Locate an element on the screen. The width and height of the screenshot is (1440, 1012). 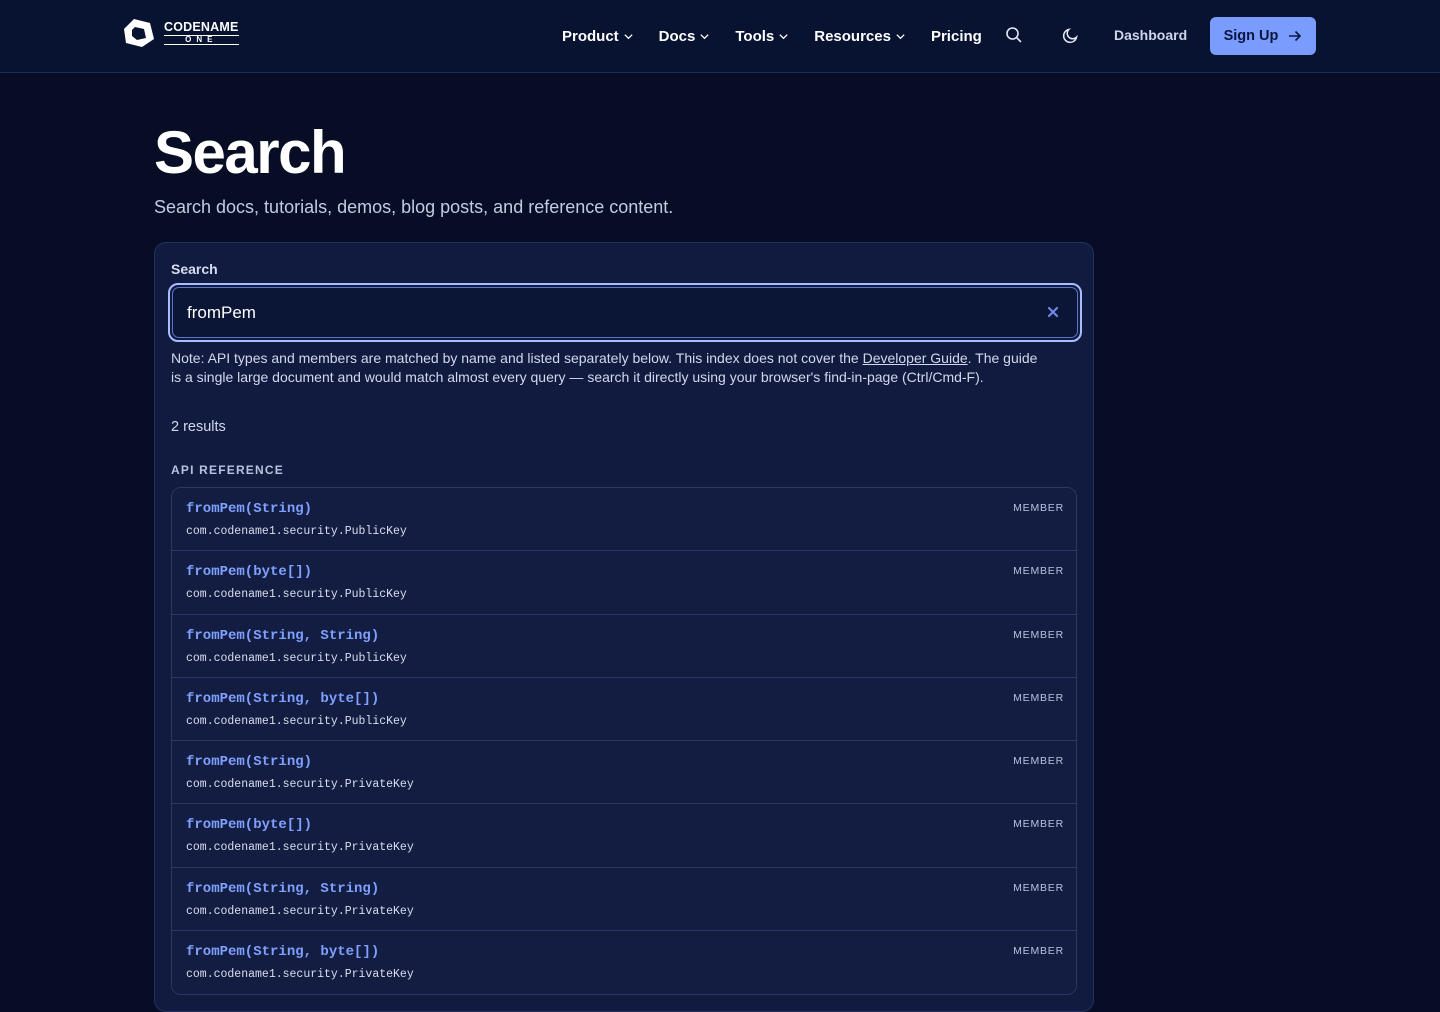
nav-resources: Resources is located at coordinates (860, 36).